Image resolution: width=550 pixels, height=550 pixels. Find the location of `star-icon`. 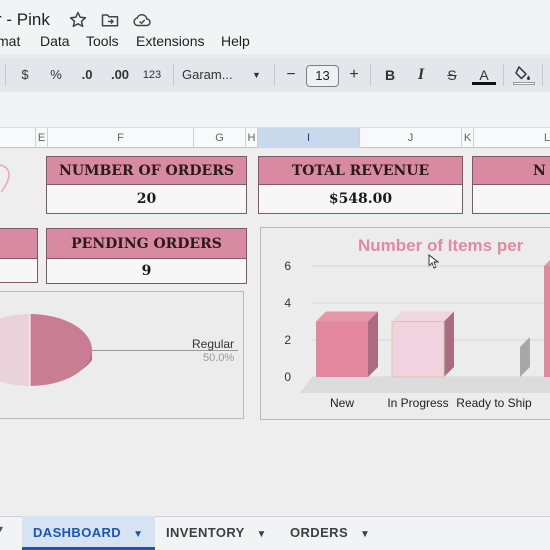

star-icon is located at coordinates (78, 20).